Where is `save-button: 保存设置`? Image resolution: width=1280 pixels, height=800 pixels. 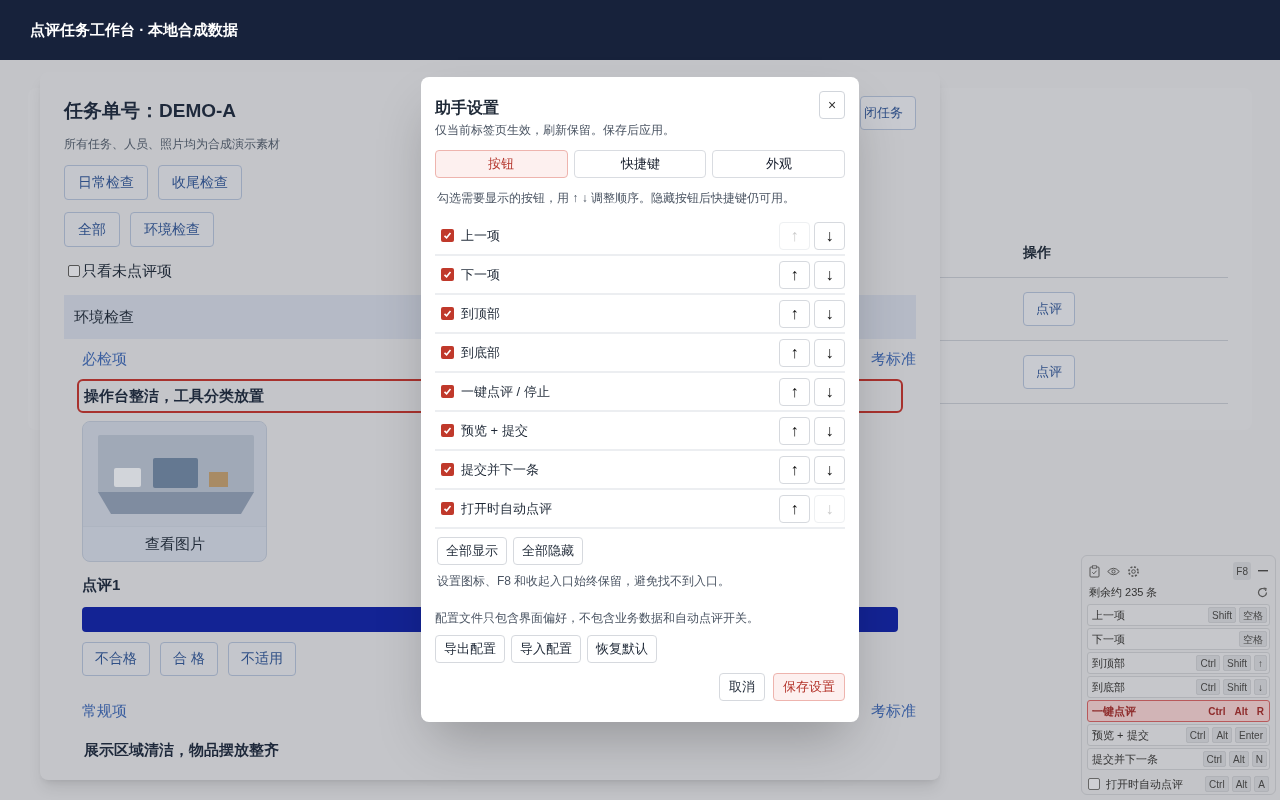
save-button: 保存设置 is located at coordinates (809, 687).